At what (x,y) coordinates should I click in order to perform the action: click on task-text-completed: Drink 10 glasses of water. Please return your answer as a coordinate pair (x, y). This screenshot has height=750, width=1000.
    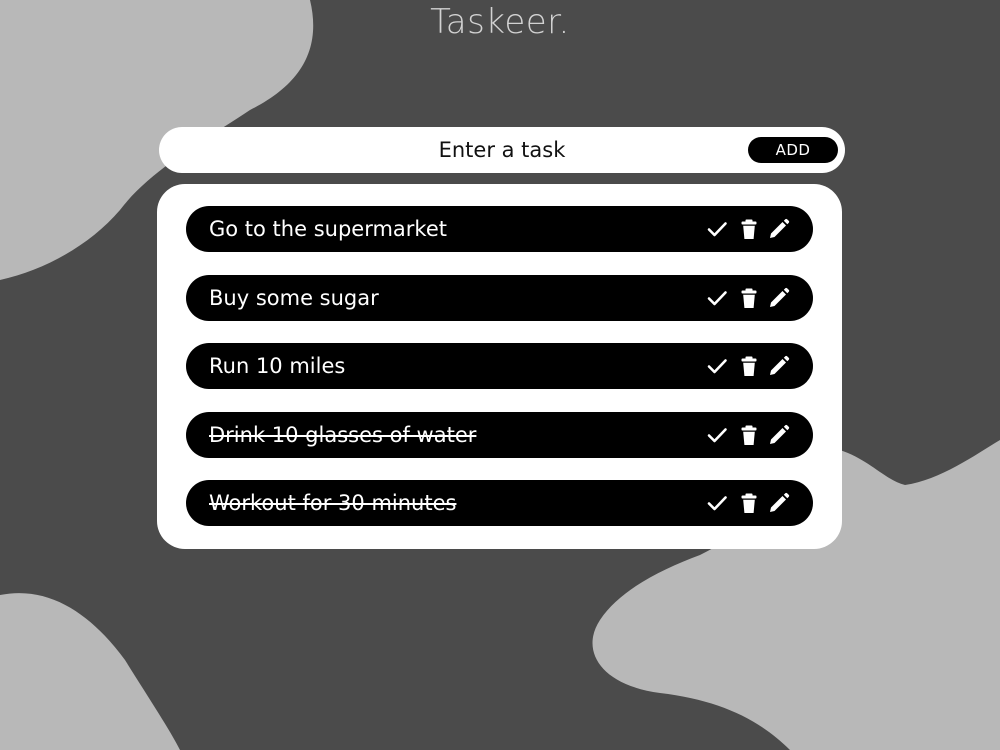
    Looking at the image, I should click on (343, 435).